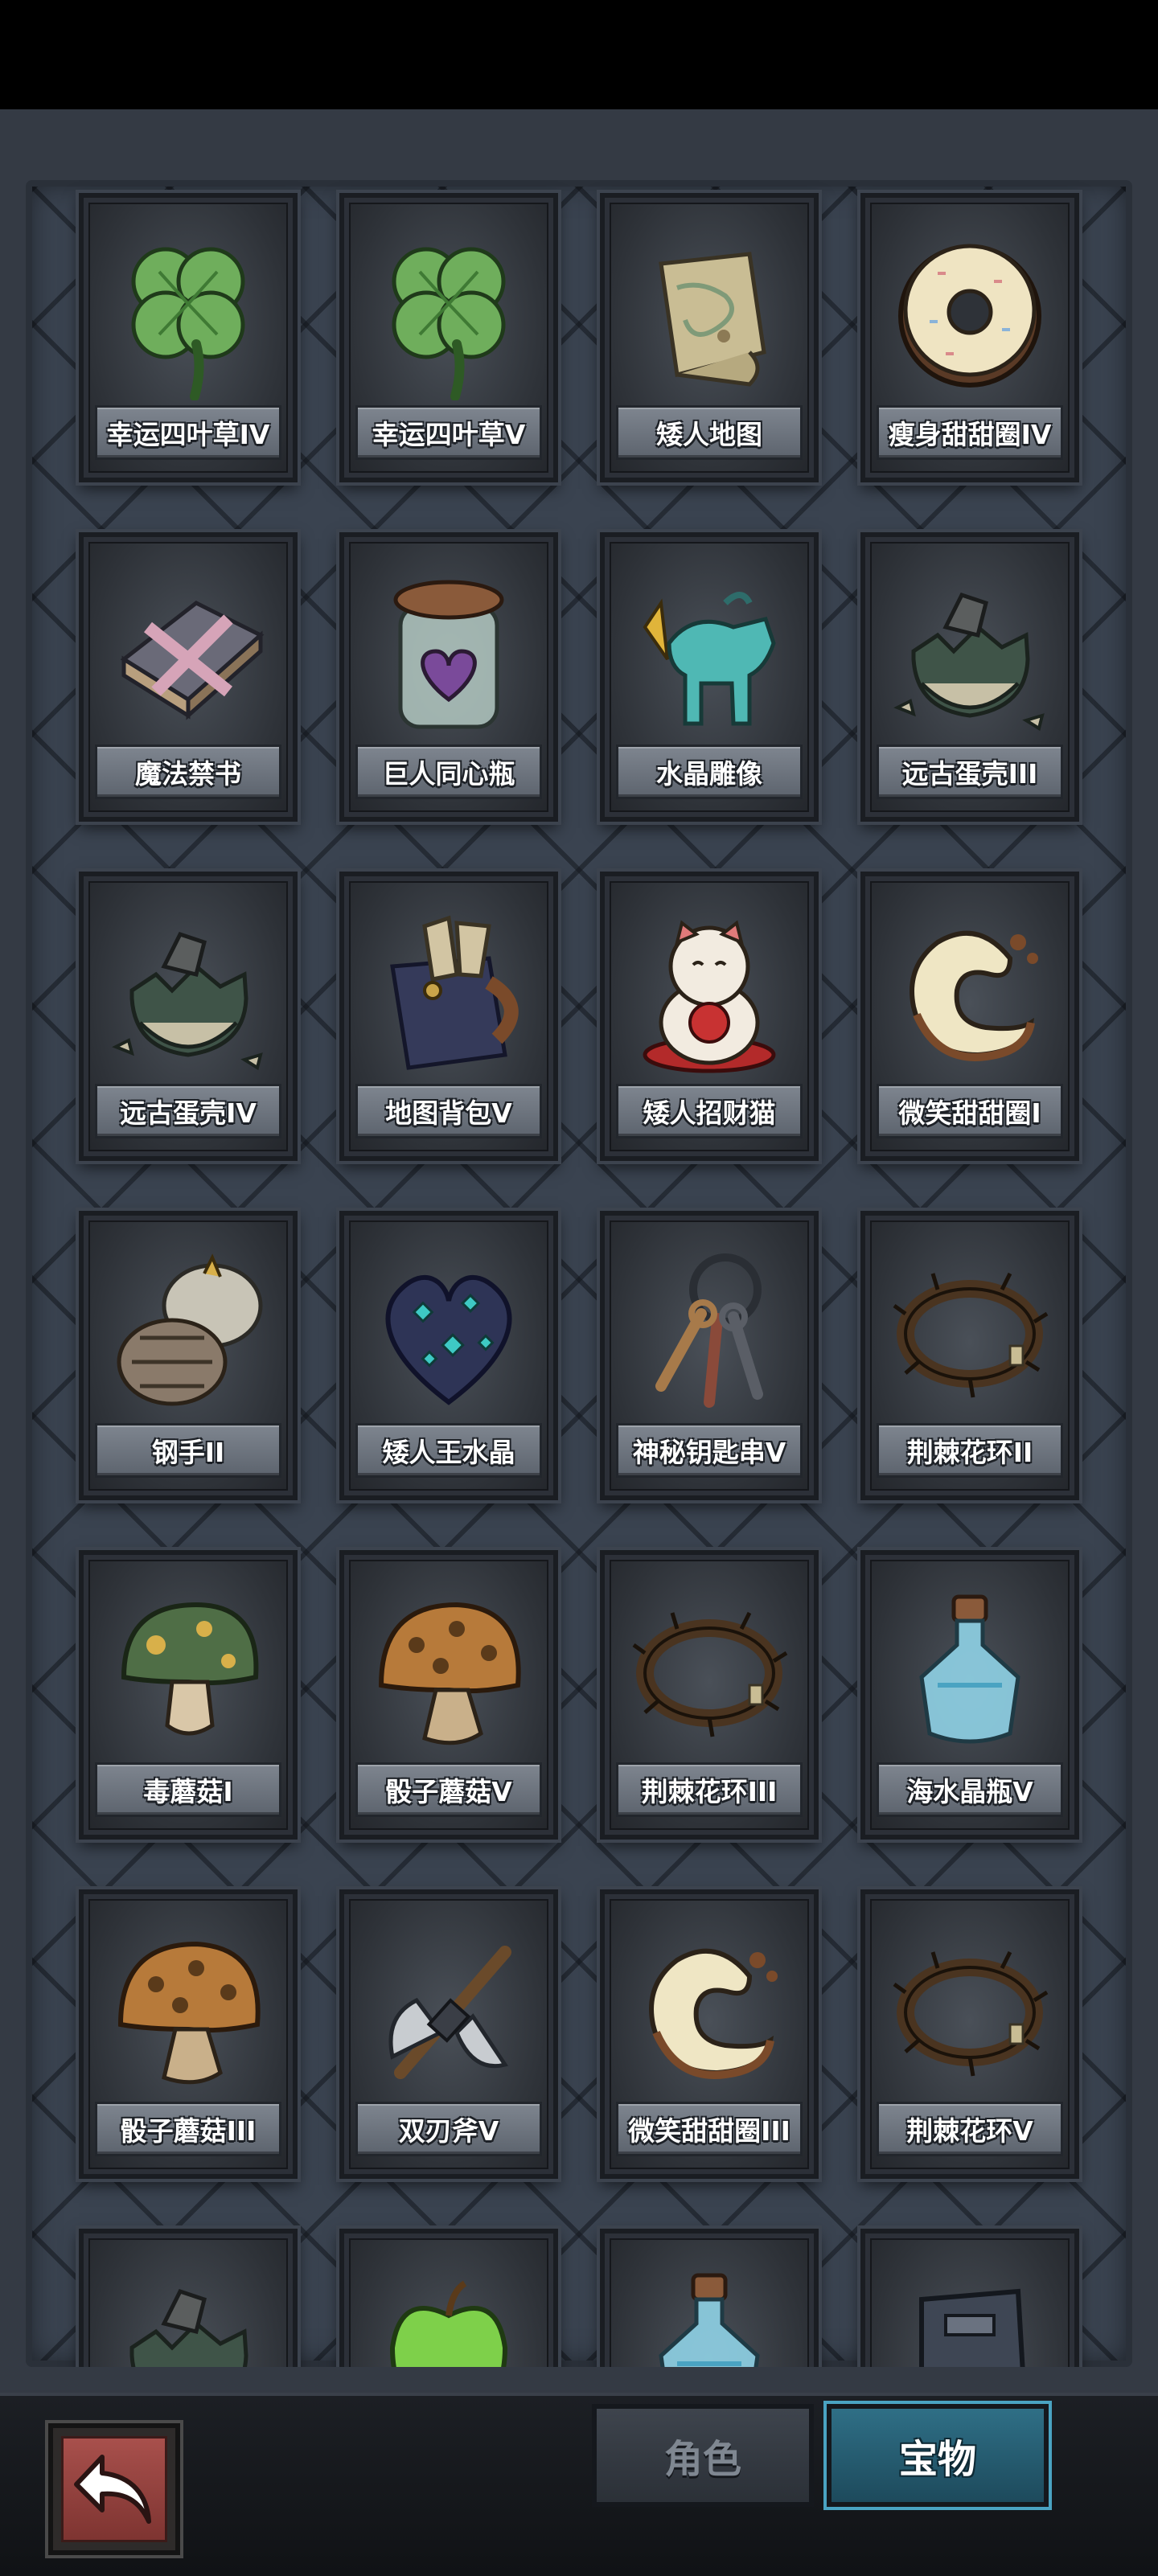 The image size is (1158, 2576). Describe the element at coordinates (709, 1695) in the screenshot. I see `item-card: 荆棘花环III` at that location.